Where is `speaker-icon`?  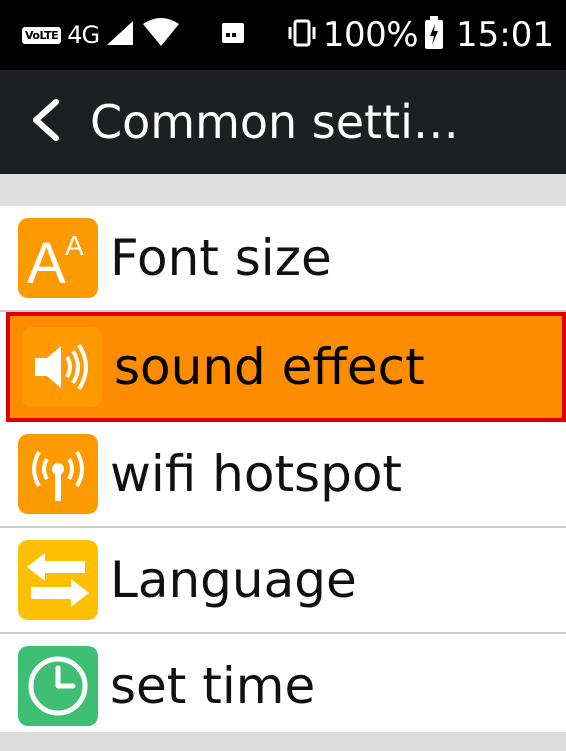
speaker-icon is located at coordinates (62, 367).